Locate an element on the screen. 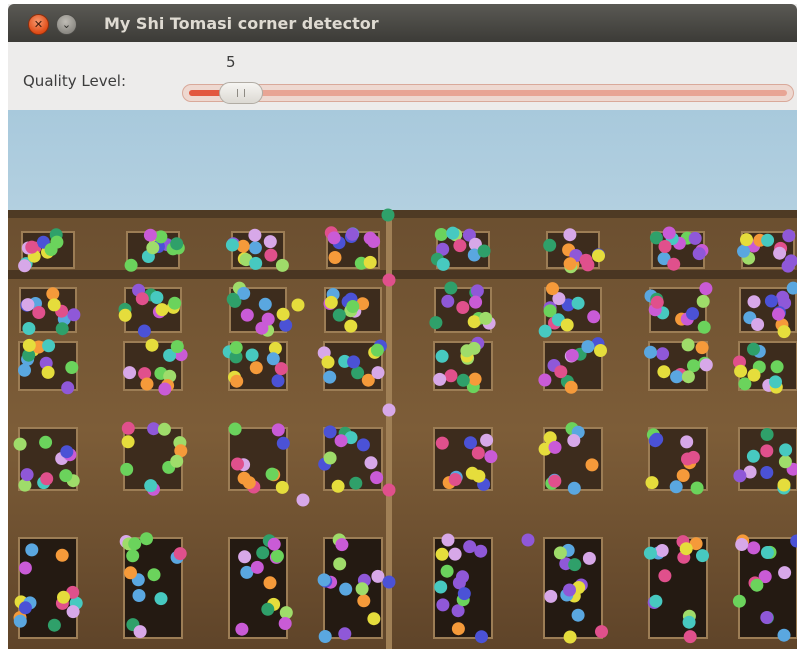  title-bar: ✕ ⌄ My Shi Tomasi corner detector is located at coordinates (402, 23).